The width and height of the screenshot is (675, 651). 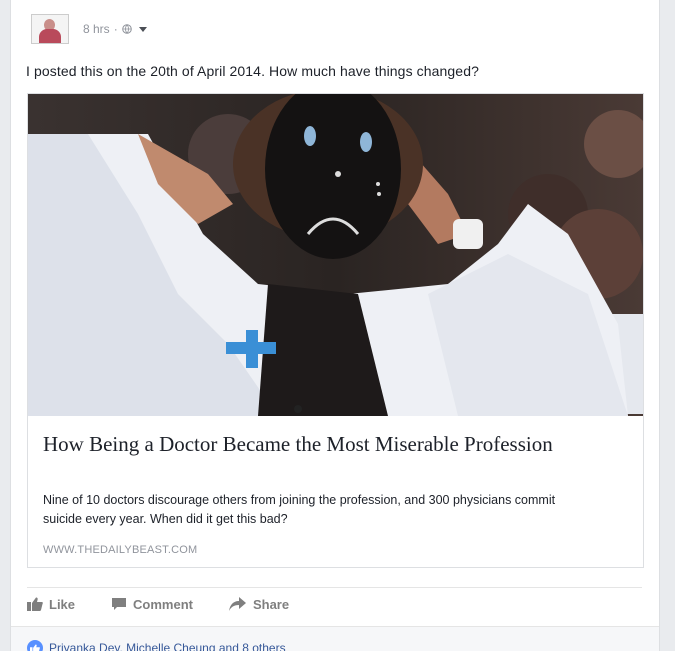 What do you see at coordinates (237, 604) in the screenshot?
I see `share-arrow-icon` at bounding box center [237, 604].